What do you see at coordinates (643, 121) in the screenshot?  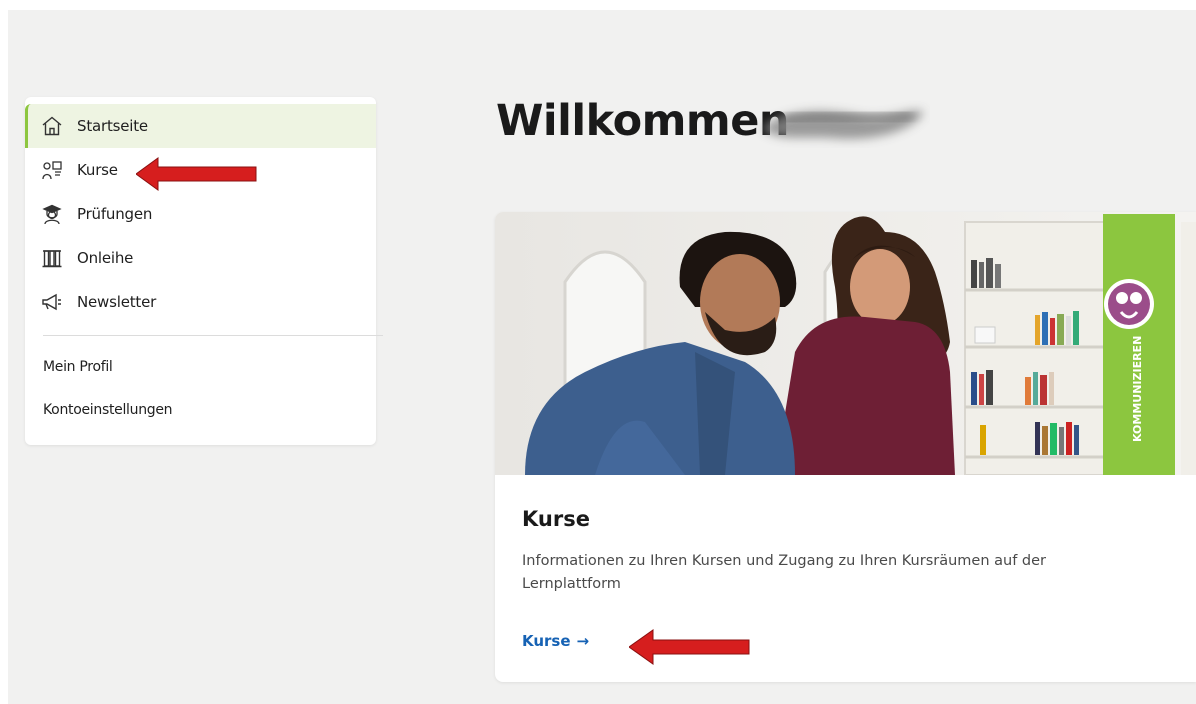 I see `page-title: Willkommen` at bounding box center [643, 121].